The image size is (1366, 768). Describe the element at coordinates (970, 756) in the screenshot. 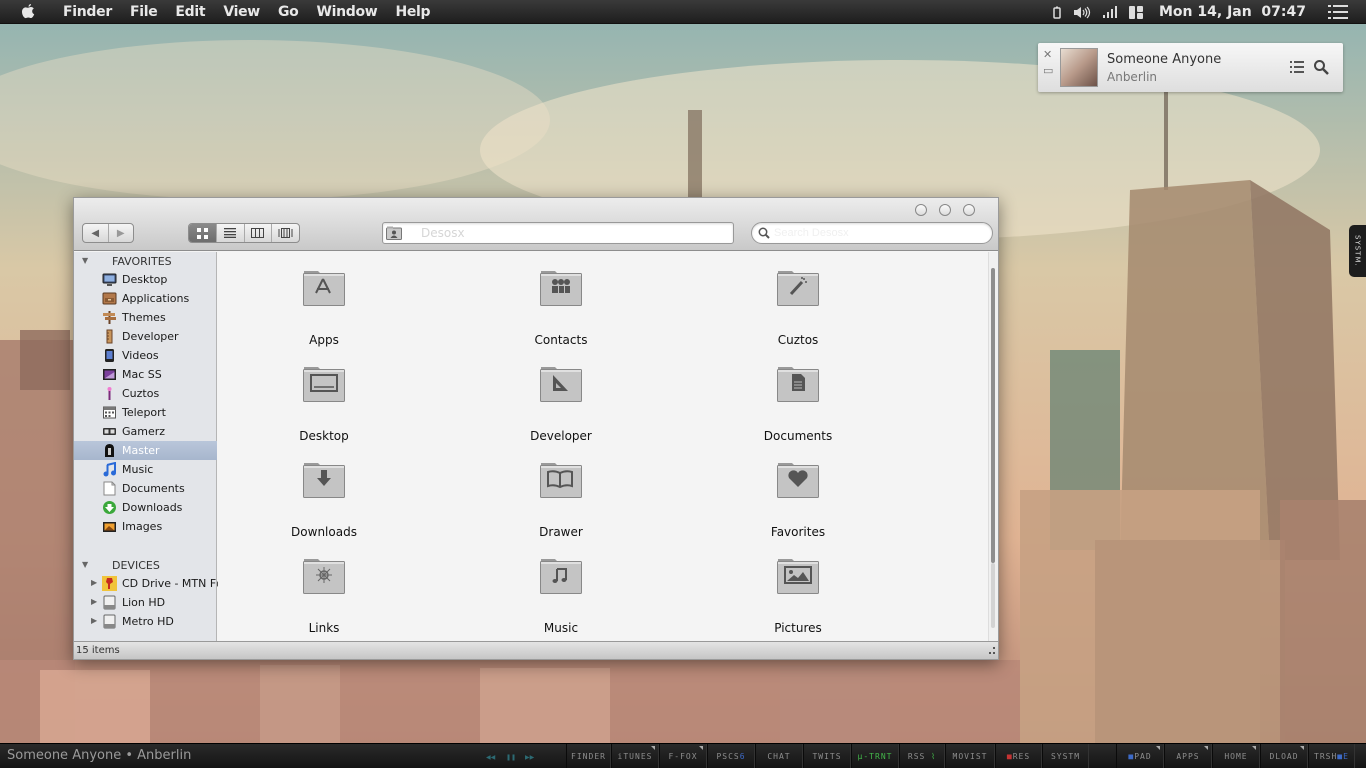

I see `dock-button-movist: MOVIST` at that location.